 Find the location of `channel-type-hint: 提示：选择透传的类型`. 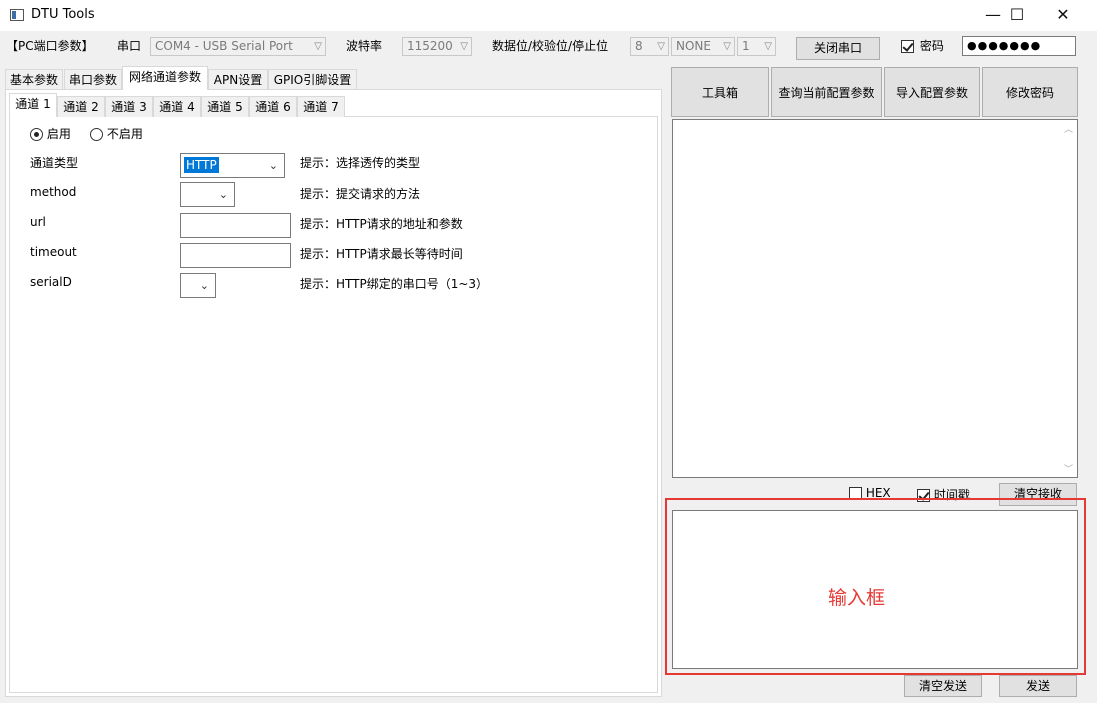

channel-type-hint: 提示：选择透传的类型 is located at coordinates (360, 163).